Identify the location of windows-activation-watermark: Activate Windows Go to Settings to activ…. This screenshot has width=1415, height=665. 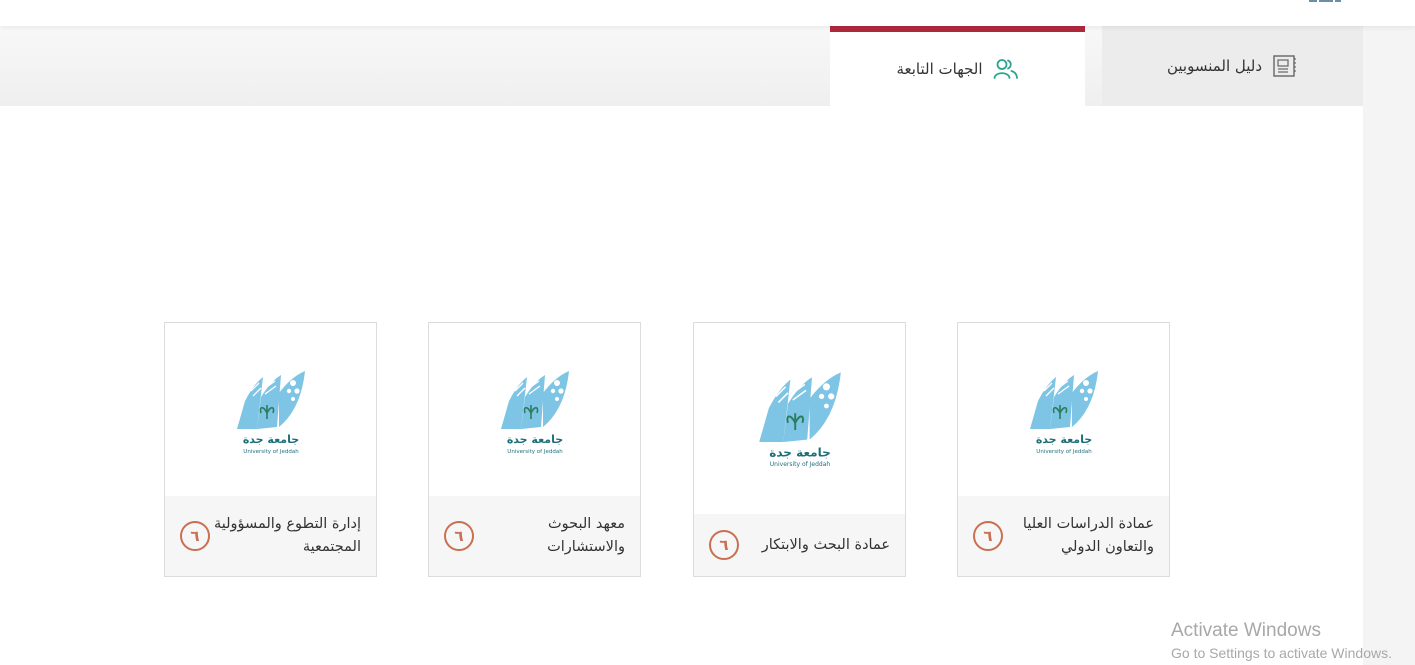
(1281, 641).